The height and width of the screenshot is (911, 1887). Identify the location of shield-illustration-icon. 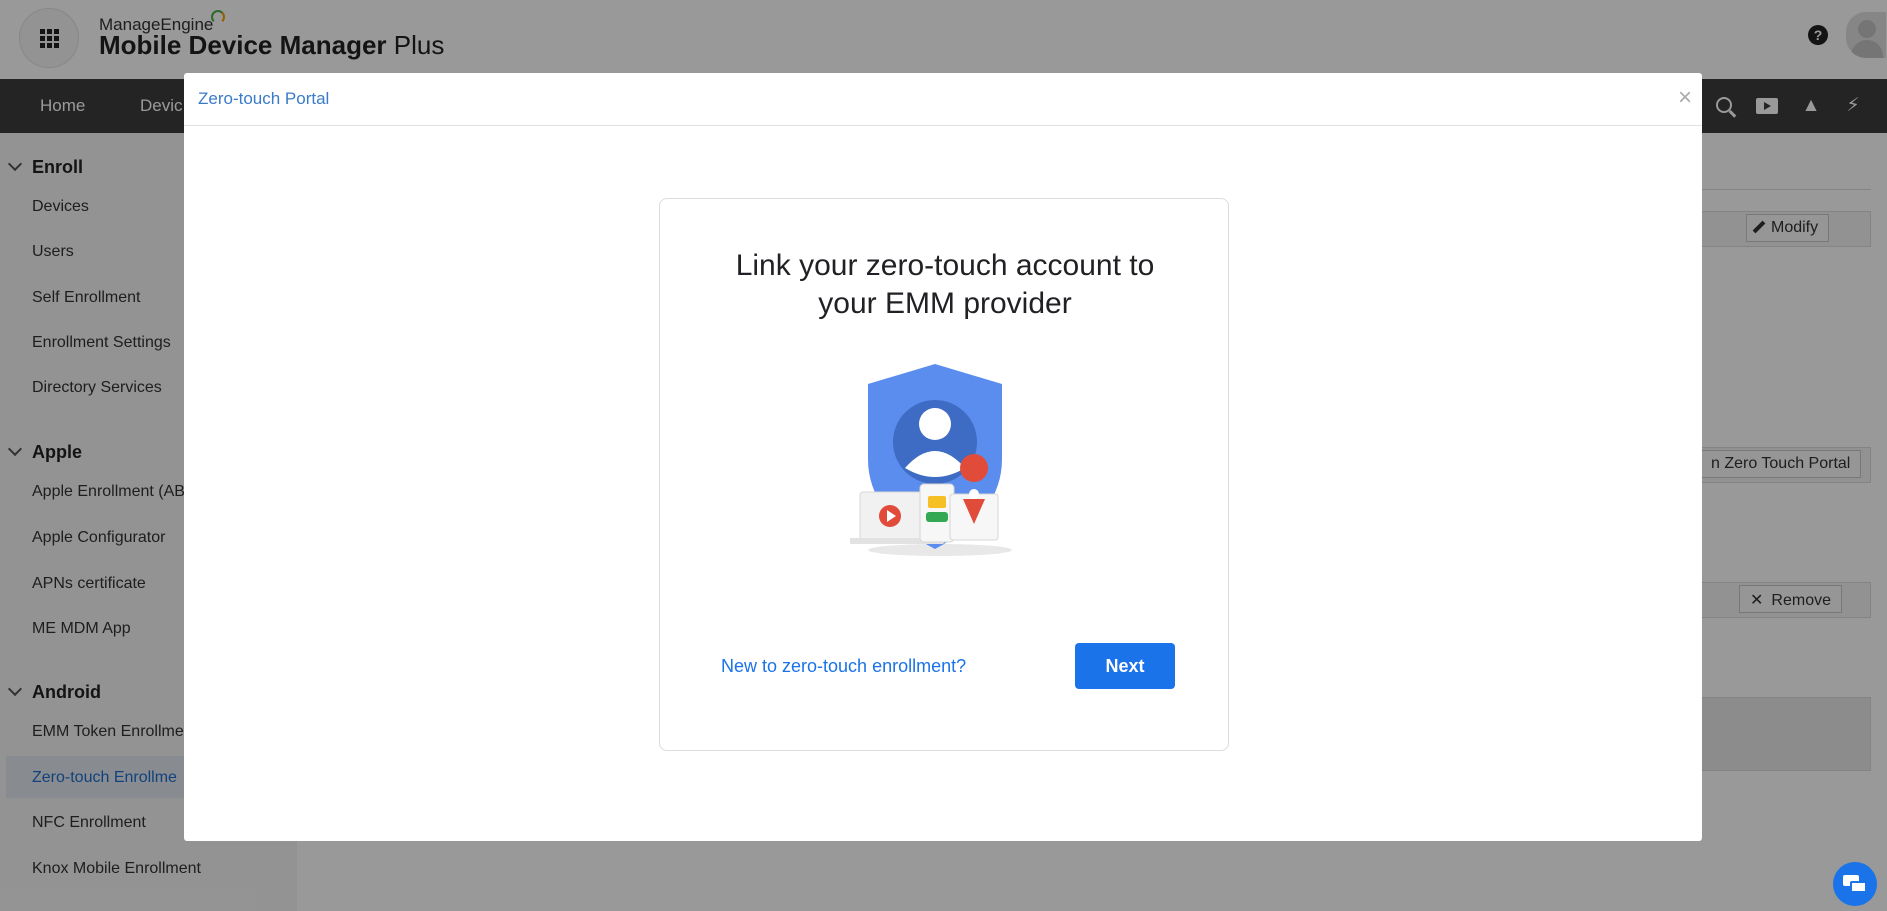
(931, 460).